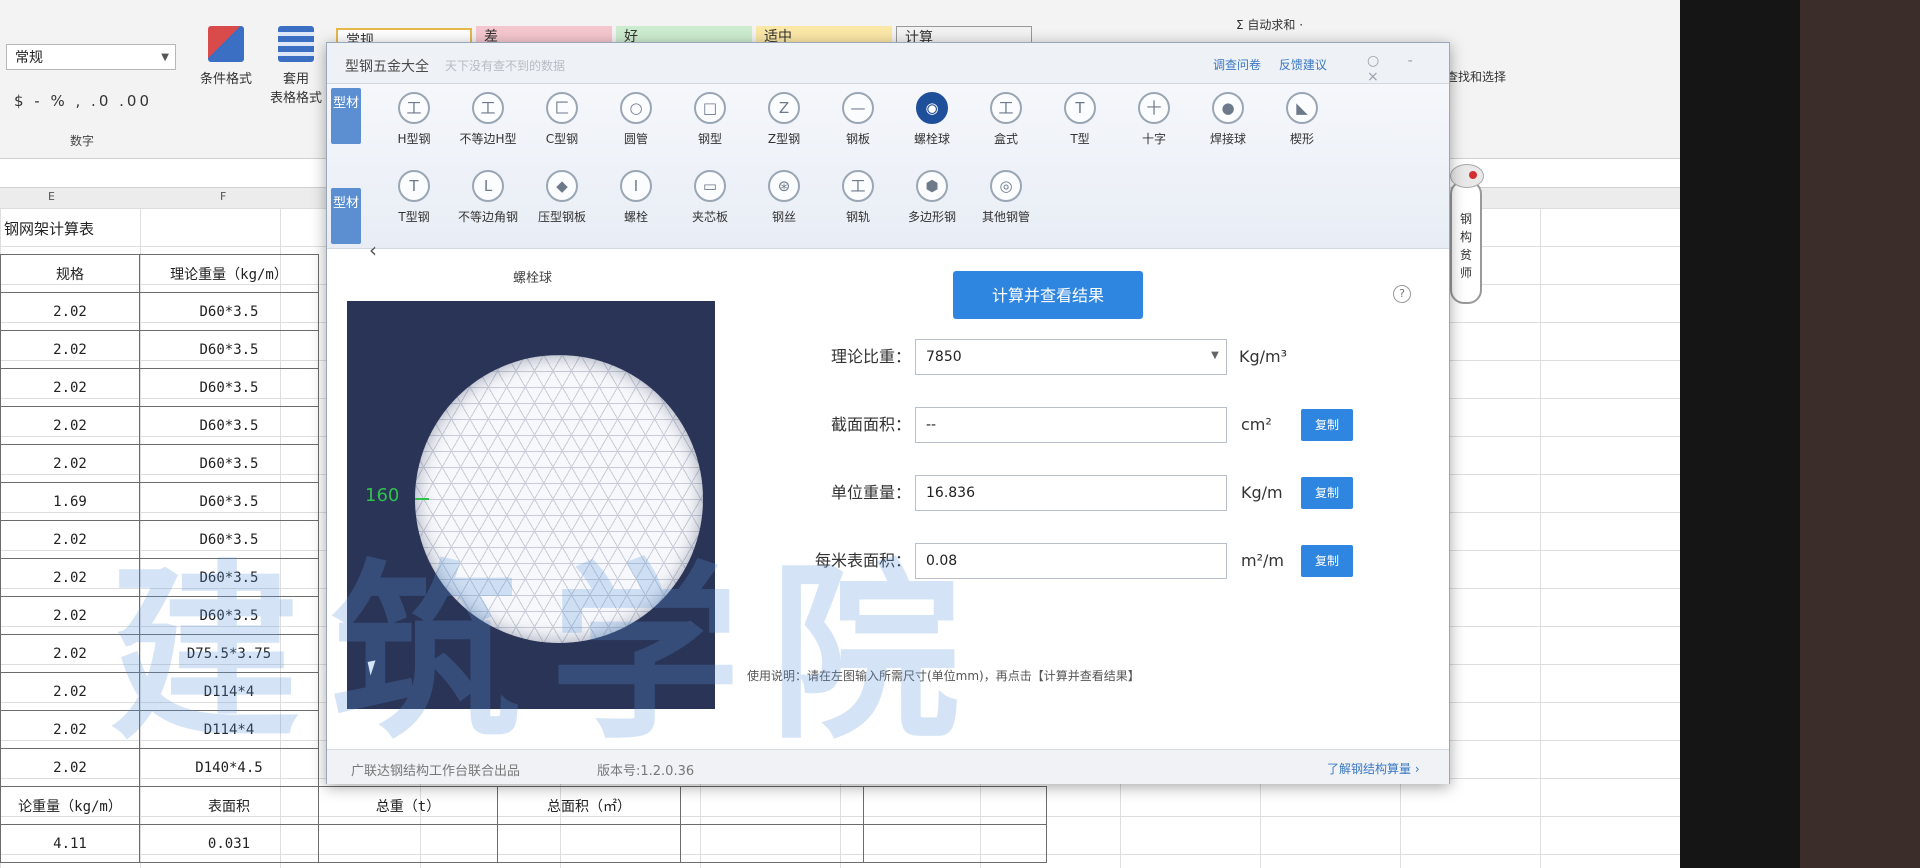 The width and height of the screenshot is (1920, 868). Describe the element at coordinates (1327, 493) in the screenshot. I see `copy-unit-weight-button: 复制` at that location.